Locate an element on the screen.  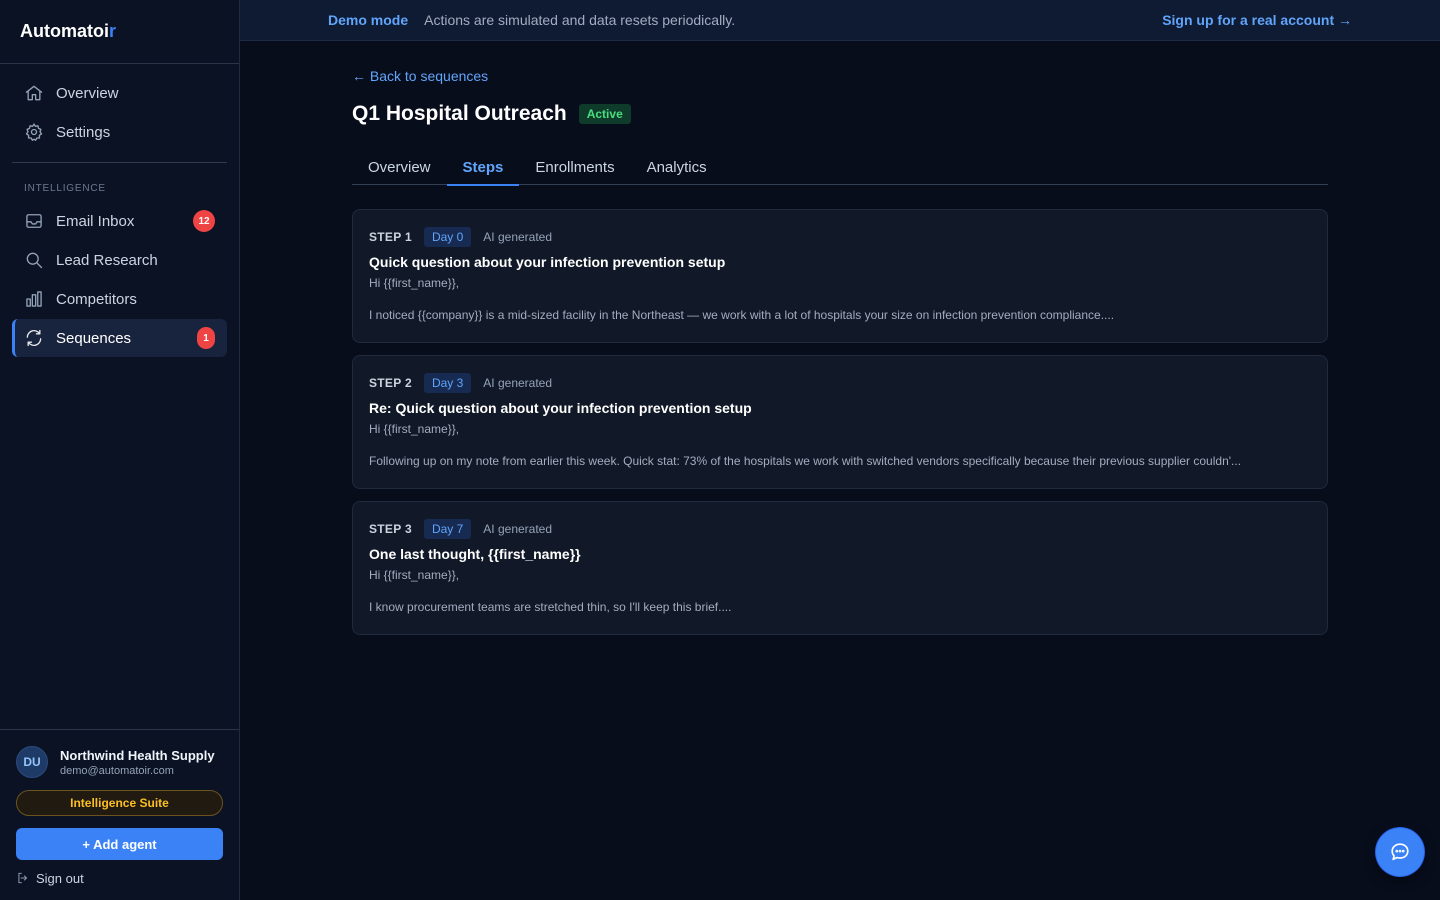
sidebar-item-label: Overview is located at coordinates (87, 93).